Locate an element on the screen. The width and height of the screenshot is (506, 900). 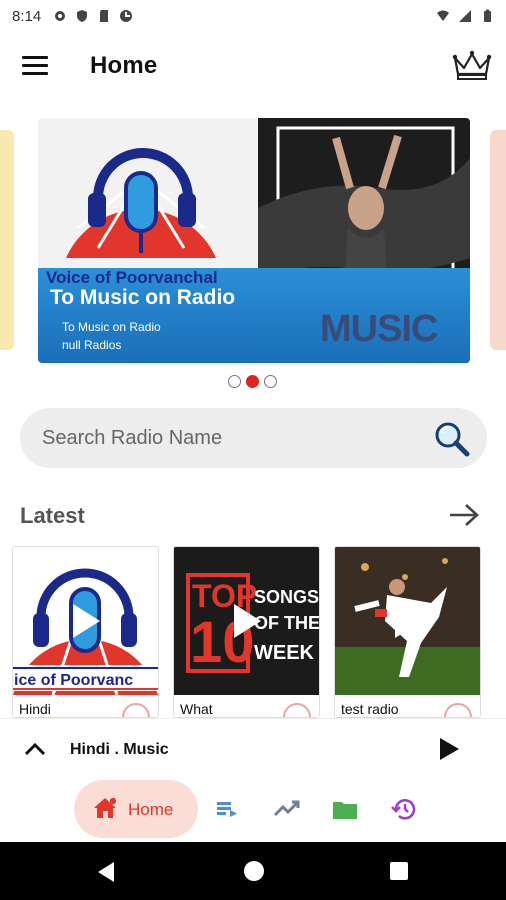
home-button-icon is located at coordinates (254, 871).